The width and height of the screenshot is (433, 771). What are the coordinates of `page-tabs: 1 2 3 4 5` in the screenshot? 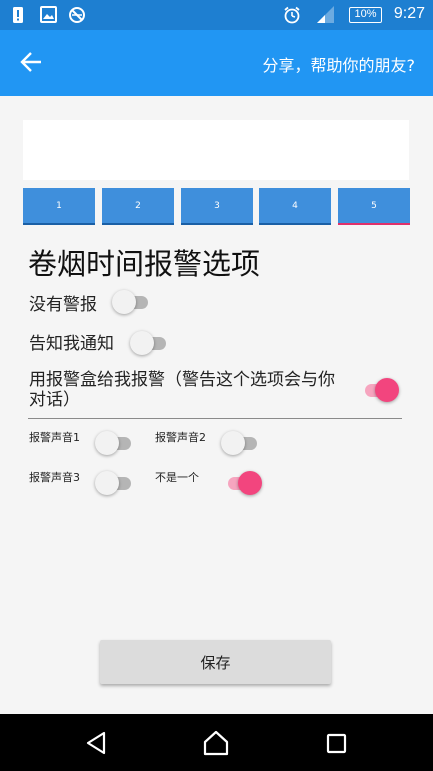 It's located at (216, 206).